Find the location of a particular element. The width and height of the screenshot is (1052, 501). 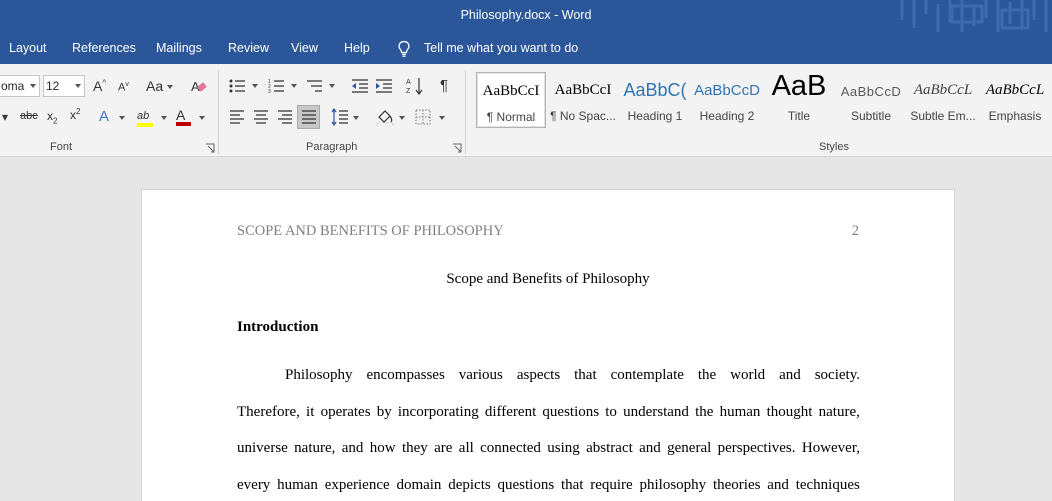

justify-button is located at coordinates (308, 117).